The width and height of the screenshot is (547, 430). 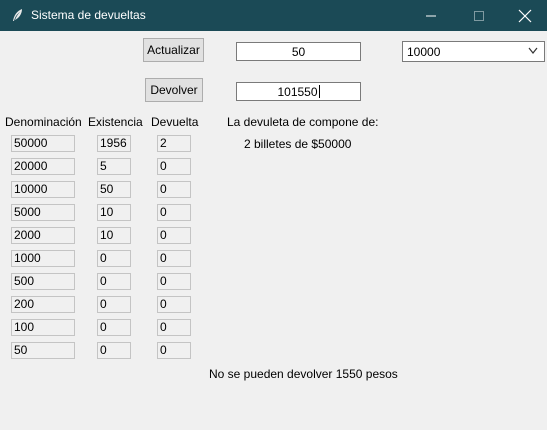 I want to click on denominacion-cell: 200, so click(x=43, y=304).